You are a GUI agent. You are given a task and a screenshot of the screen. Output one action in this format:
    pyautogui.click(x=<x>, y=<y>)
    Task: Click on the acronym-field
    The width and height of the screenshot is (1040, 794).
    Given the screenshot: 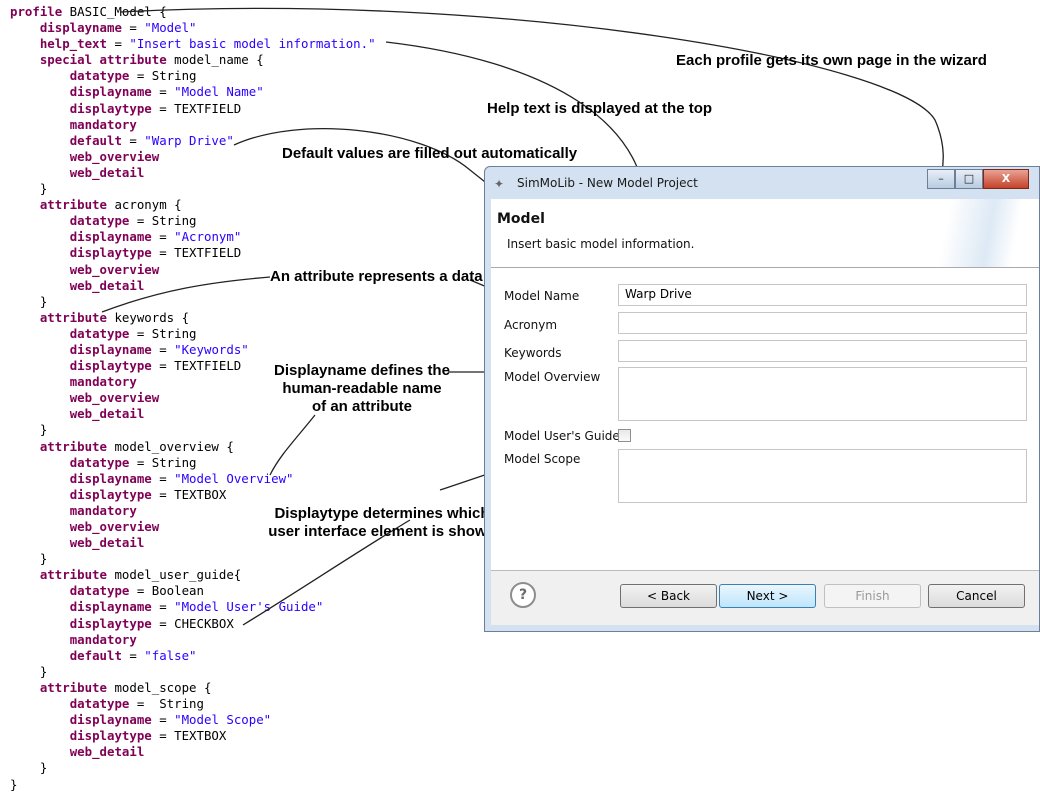 What is the action you would take?
    pyautogui.click(x=822, y=323)
    